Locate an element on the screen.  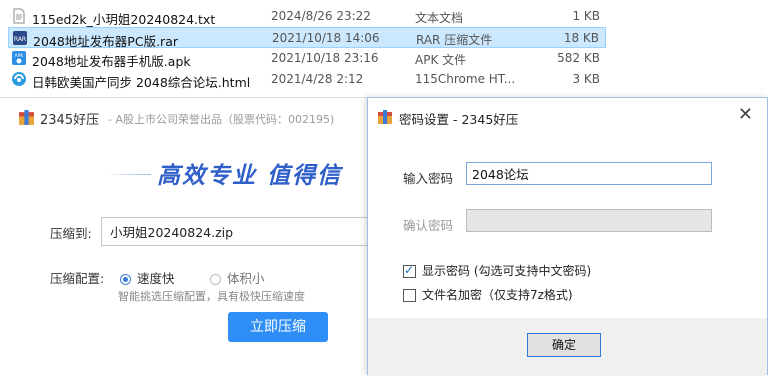
rar-file-icon: RAR is located at coordinates (20, 38).